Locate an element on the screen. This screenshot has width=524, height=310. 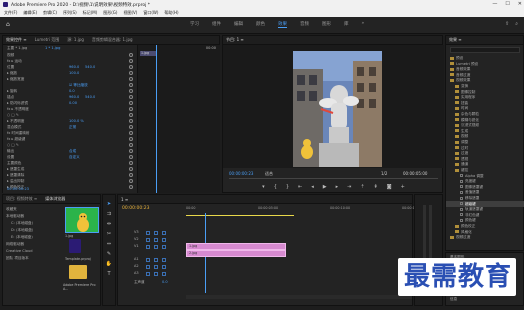
thumbnail-1jpg is located at coordinates (82, 220).